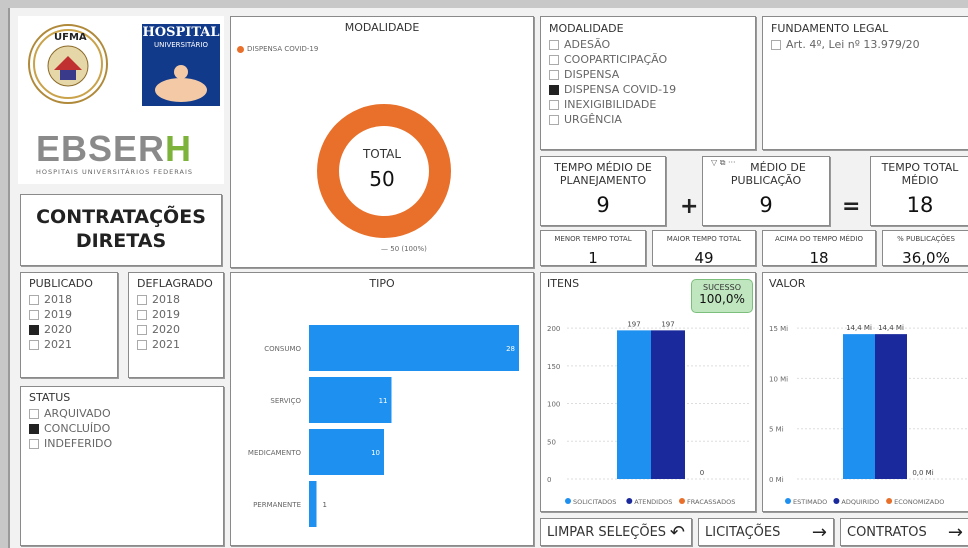 This screenshot has height=548, width=968. I want to click on deflagrado-option: 2018, so click(176, 299).